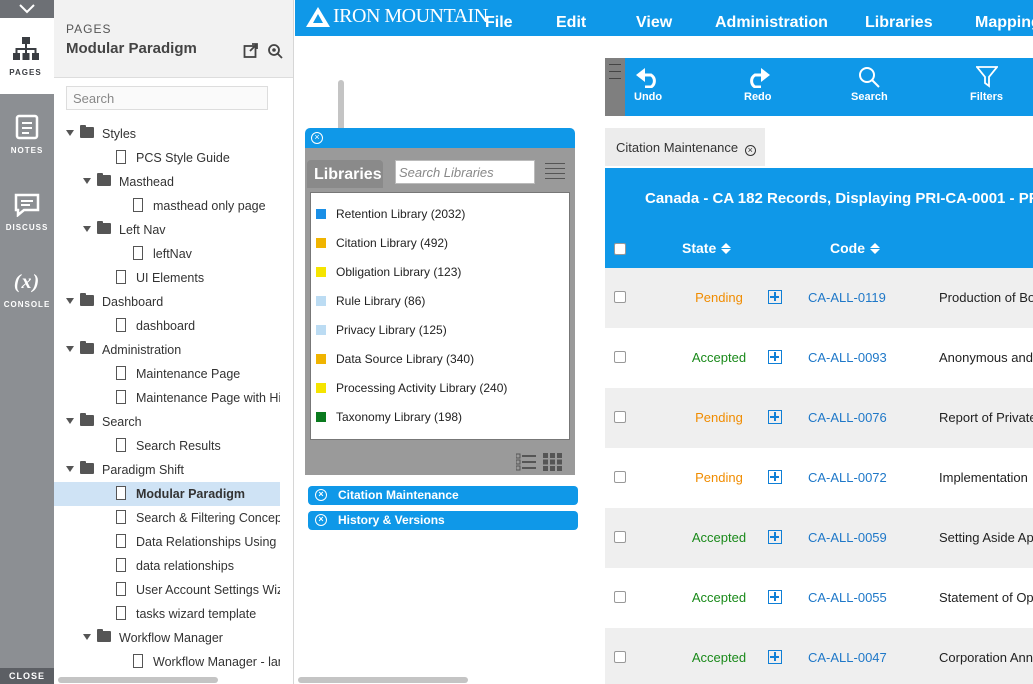 This screenshot has height=684, width=1033. Describe the element at coordinates (869, 84) in the screenshot. I see `search-button: Search` at that location.